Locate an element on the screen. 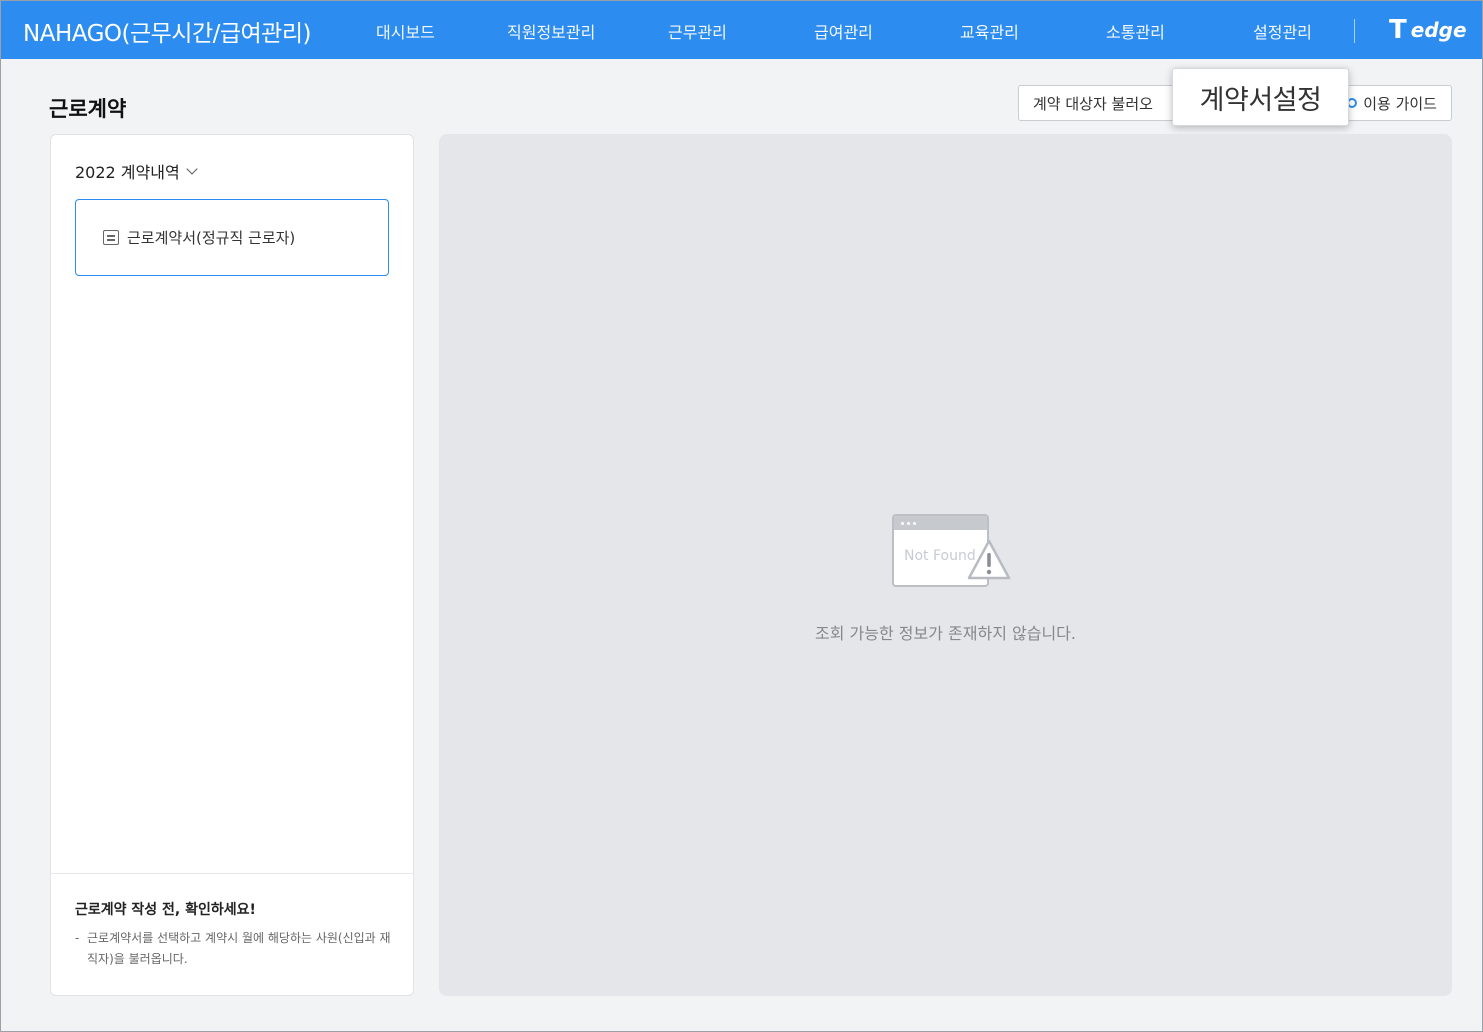 The width and height of the screenshot is (1483, 1032). contract-settings-popup: 계약서설정 is located at coordinates (1260, 97).